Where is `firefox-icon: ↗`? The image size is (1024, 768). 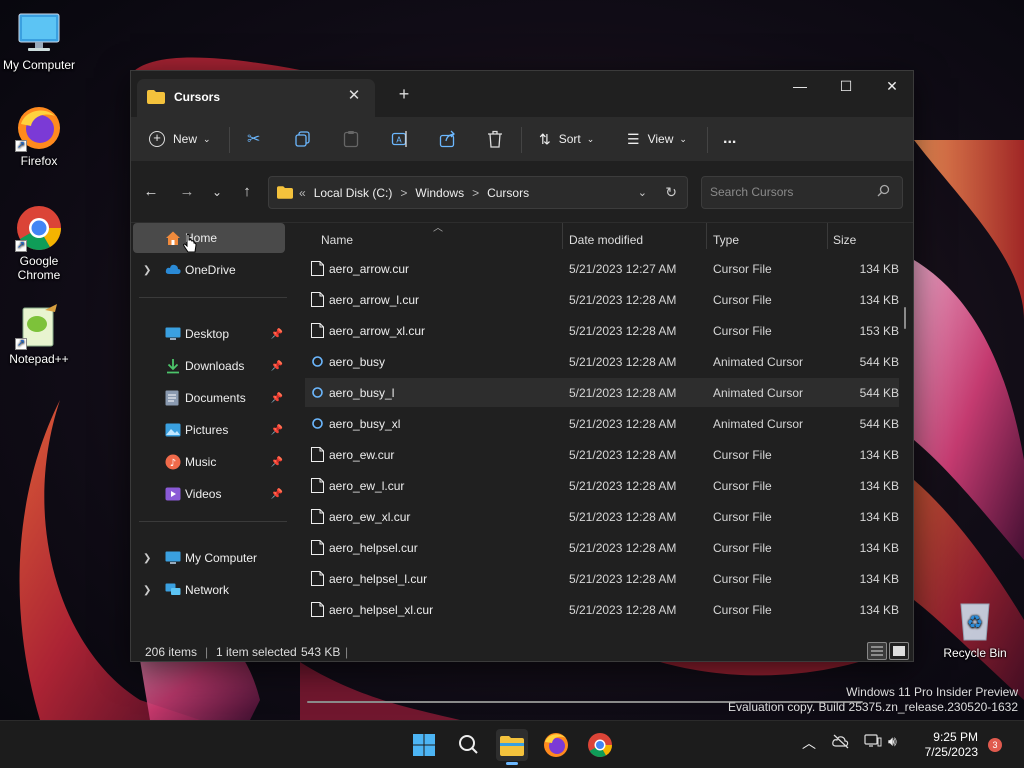 firefox-icon: ↗ is located at coordinates (39, 128).